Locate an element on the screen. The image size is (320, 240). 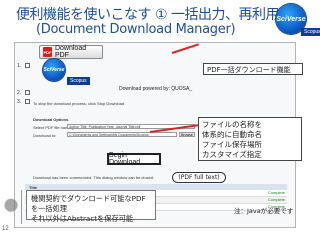
pdf-batch-download-callout: PDF一括ダウンロード機能 is located at coordinates (253, 69).